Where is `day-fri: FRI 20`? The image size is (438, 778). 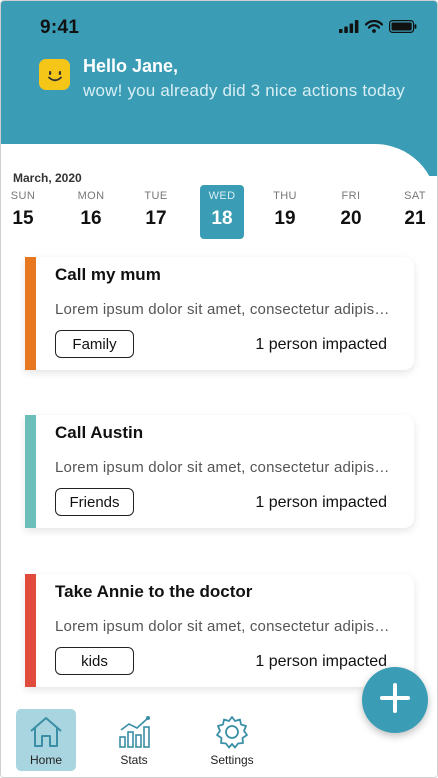
day-fri: FRI 20 is located at coordinates (351, 212).